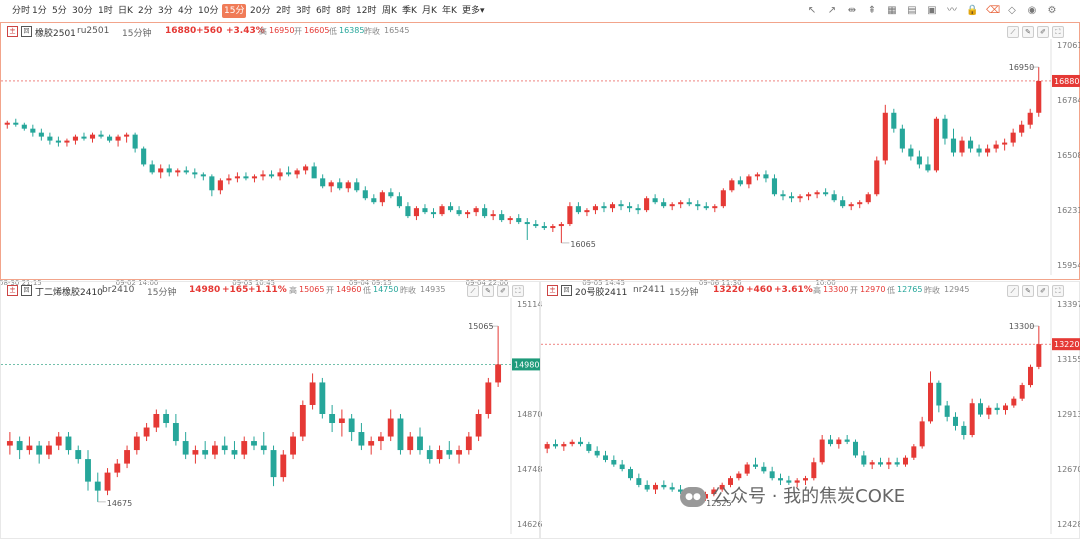  I want to click on period-tab-11: 20分, so click(260, 11).